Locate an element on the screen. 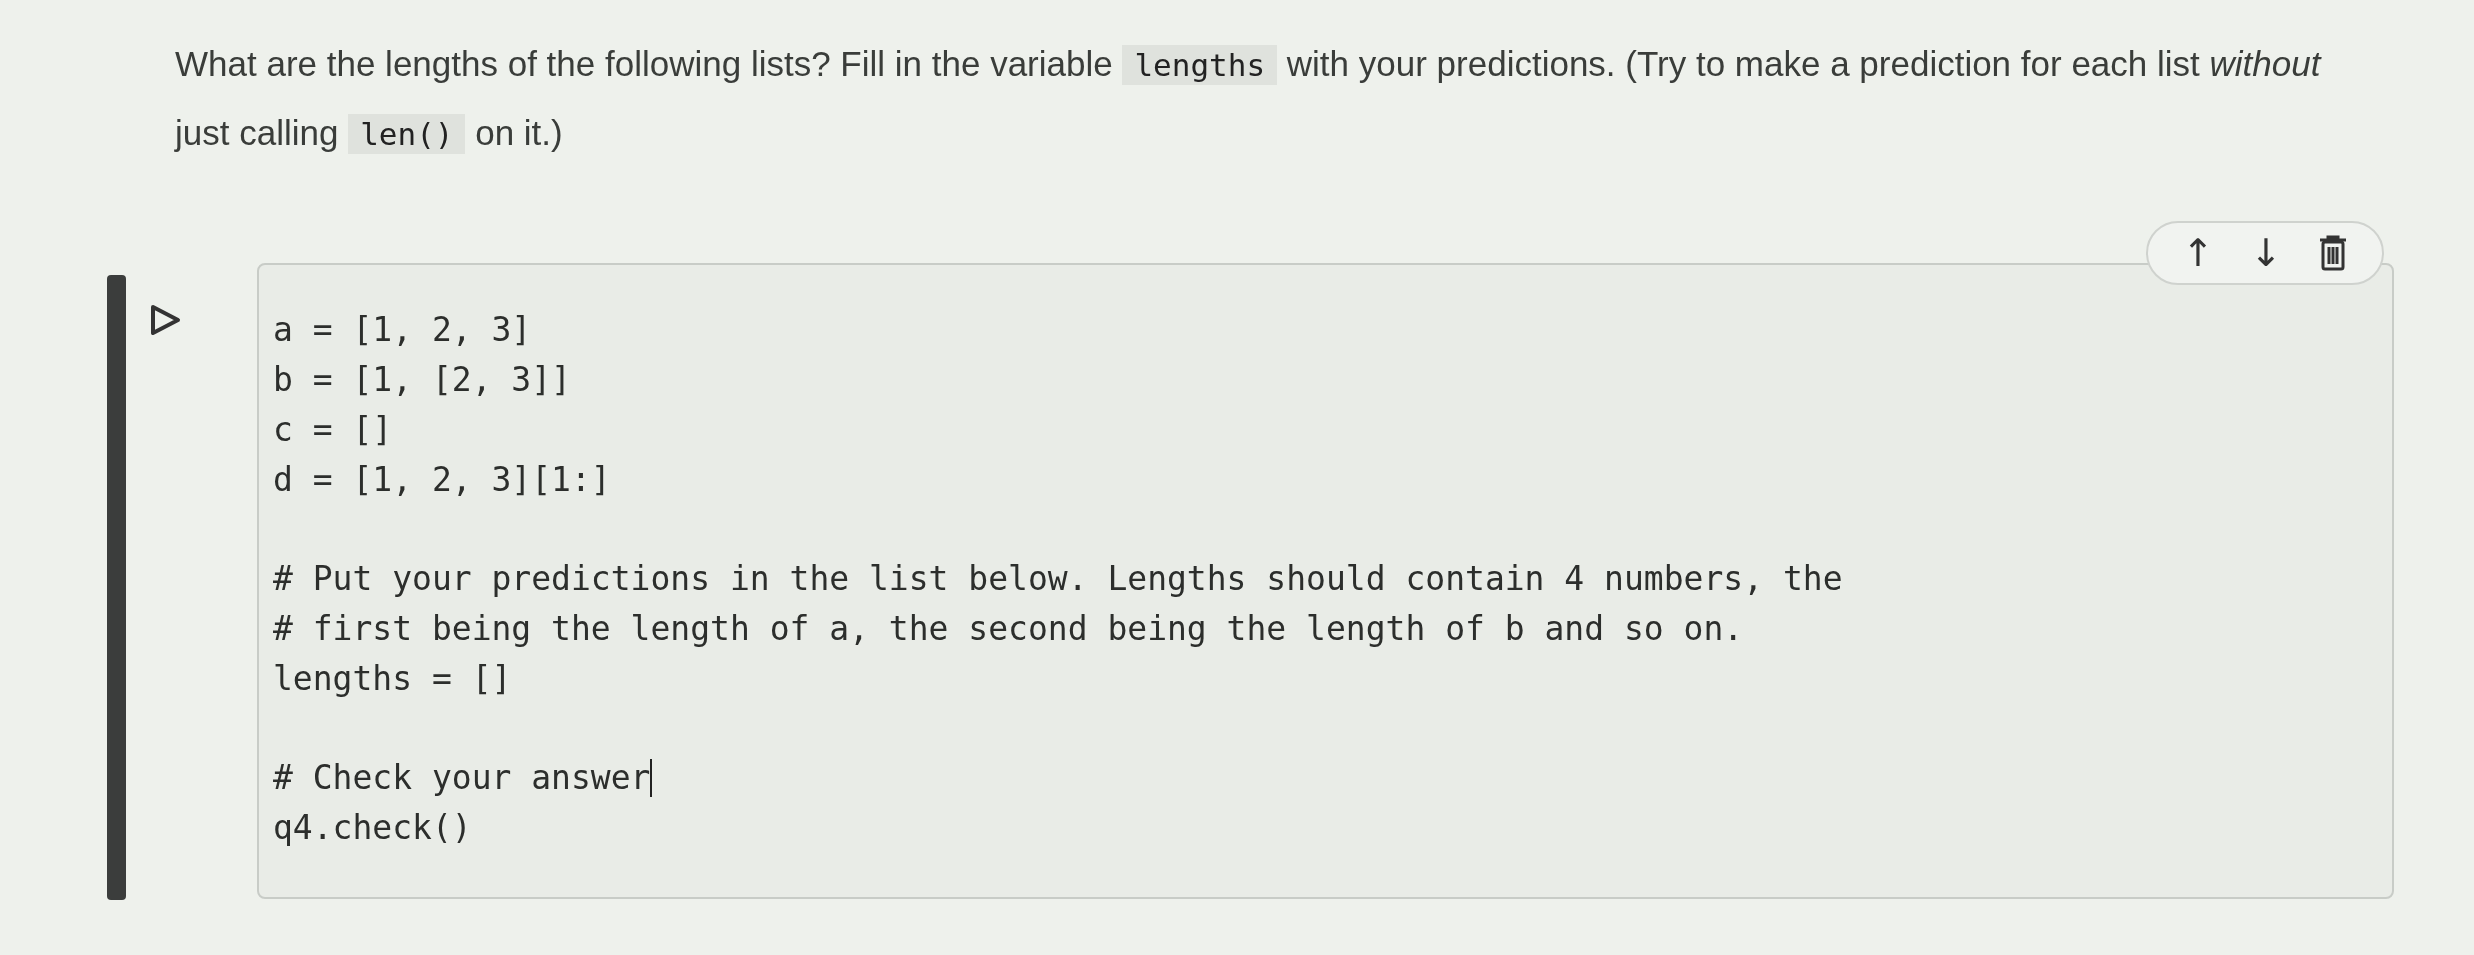  code-line: b = [1, [2, 3]] is located at coordinates (421, 380).